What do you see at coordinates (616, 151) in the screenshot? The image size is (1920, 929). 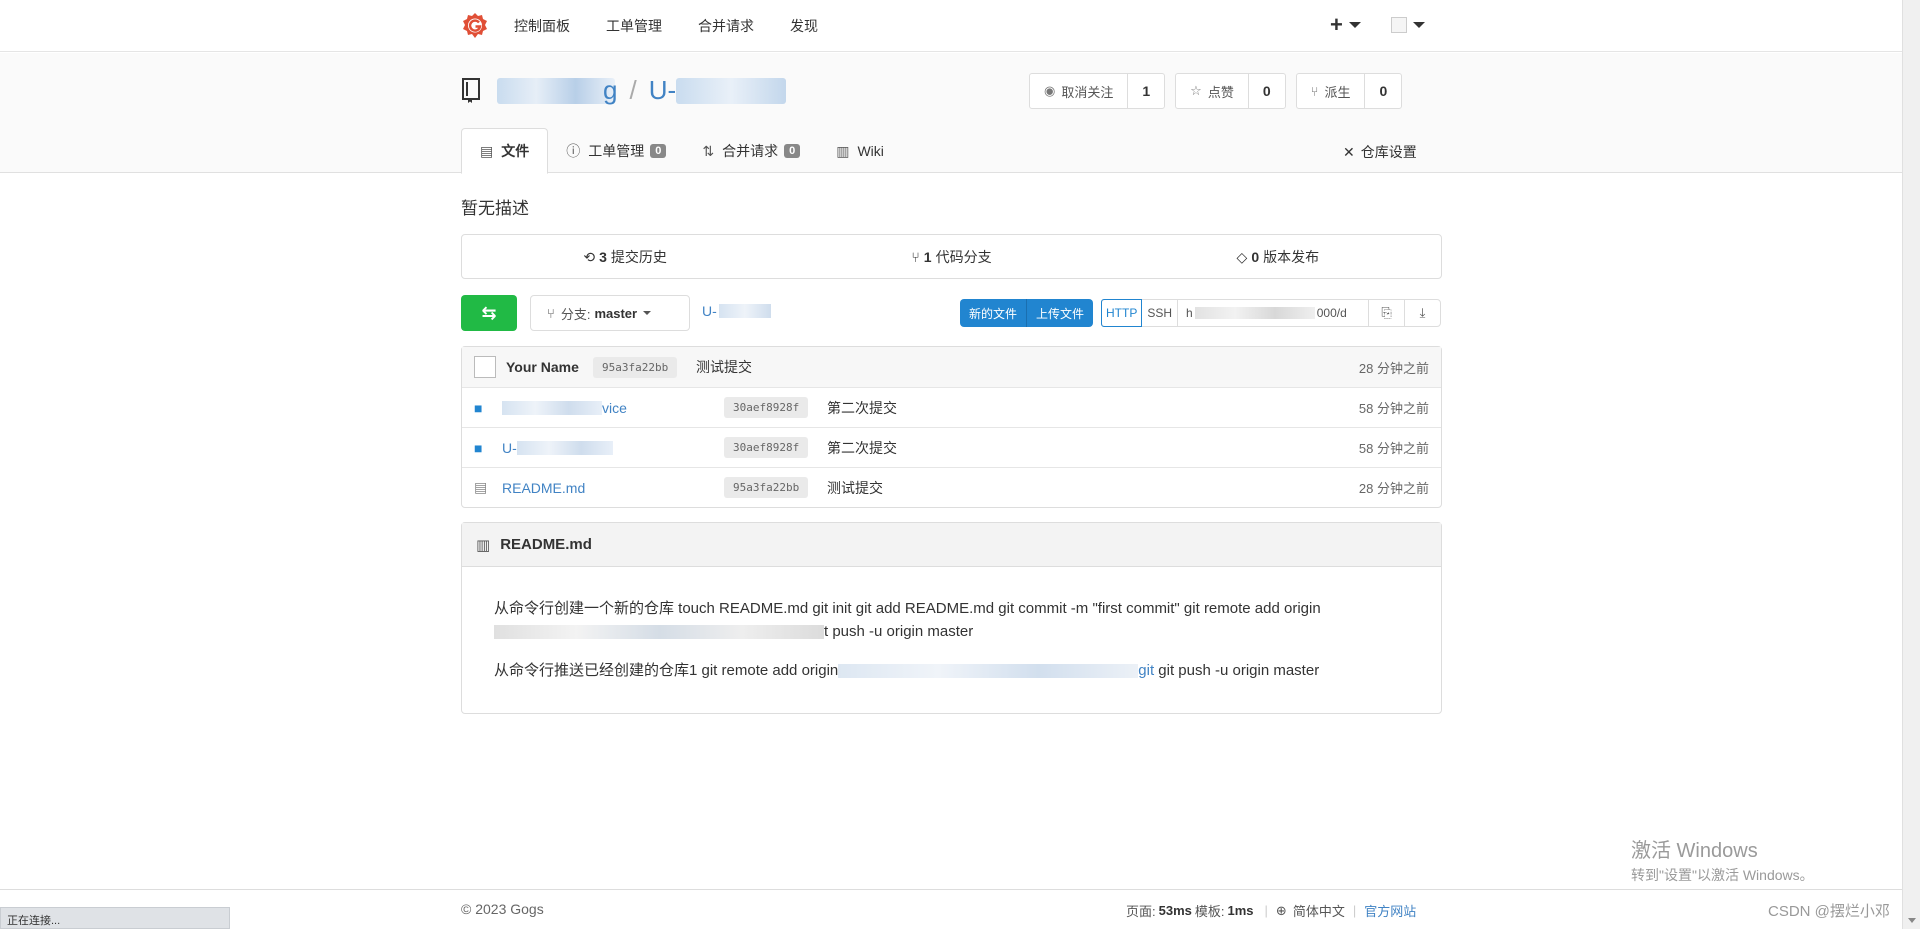 I see `tab-issues: ⓘ 工单管理 0` at bounding box center [616, 151].